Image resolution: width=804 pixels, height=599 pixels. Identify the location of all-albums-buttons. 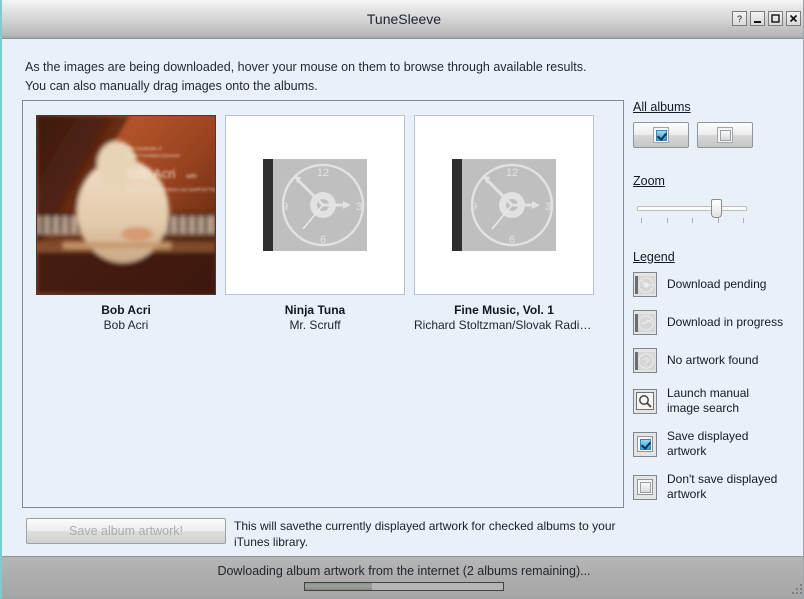
(715, 135).